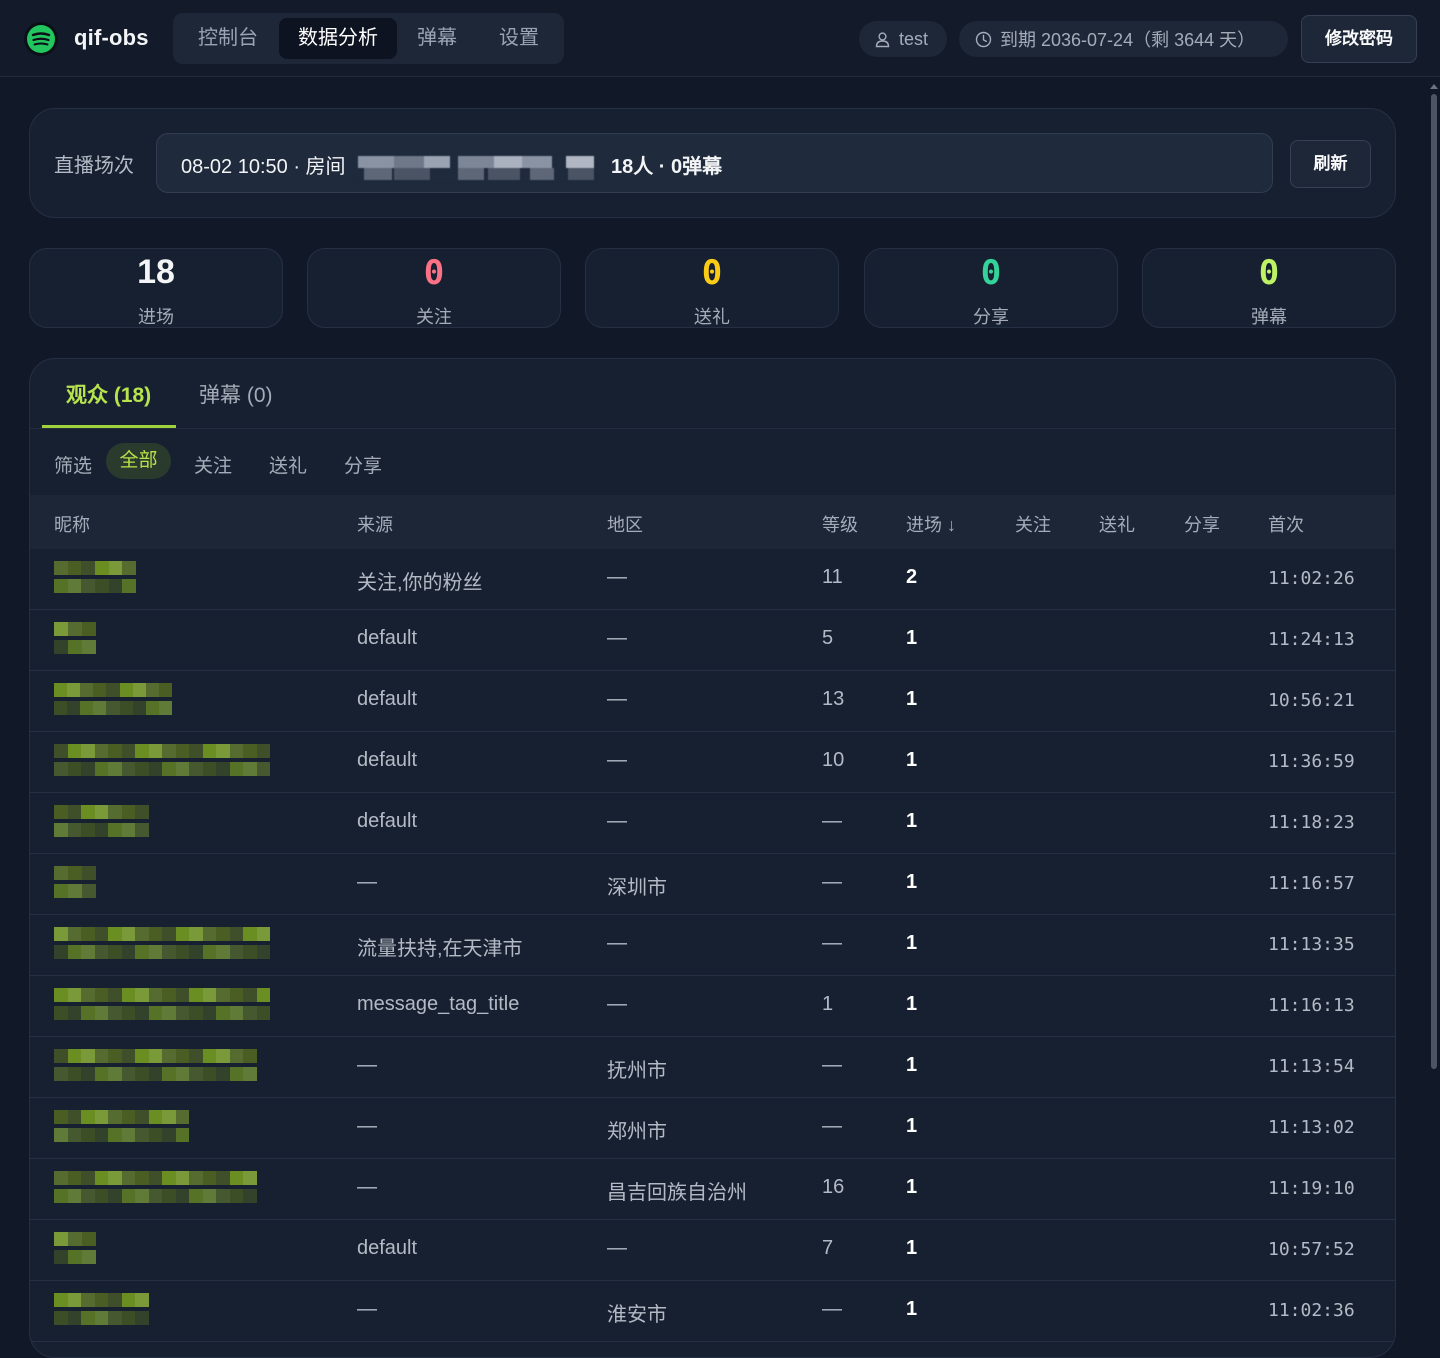 The width and height of the screenshot is (1440, 1358). I want to click on col-region: 地区, so click(625, 524).